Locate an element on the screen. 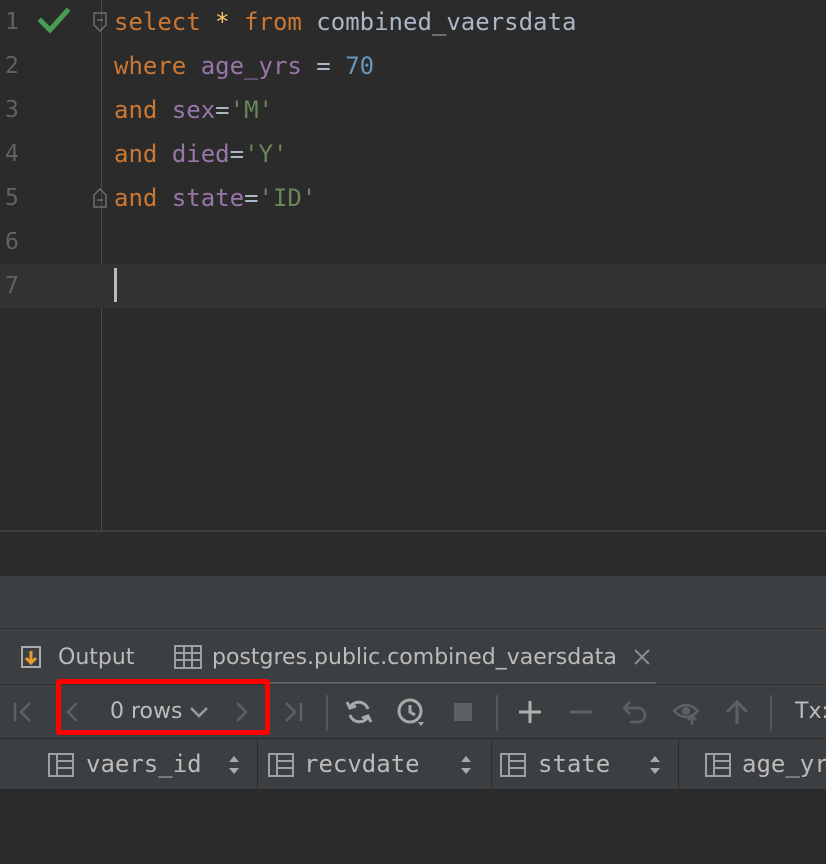 The height and width of the screenshot is (864, 826). line-number: 4 is located at coordinates (12, 154).